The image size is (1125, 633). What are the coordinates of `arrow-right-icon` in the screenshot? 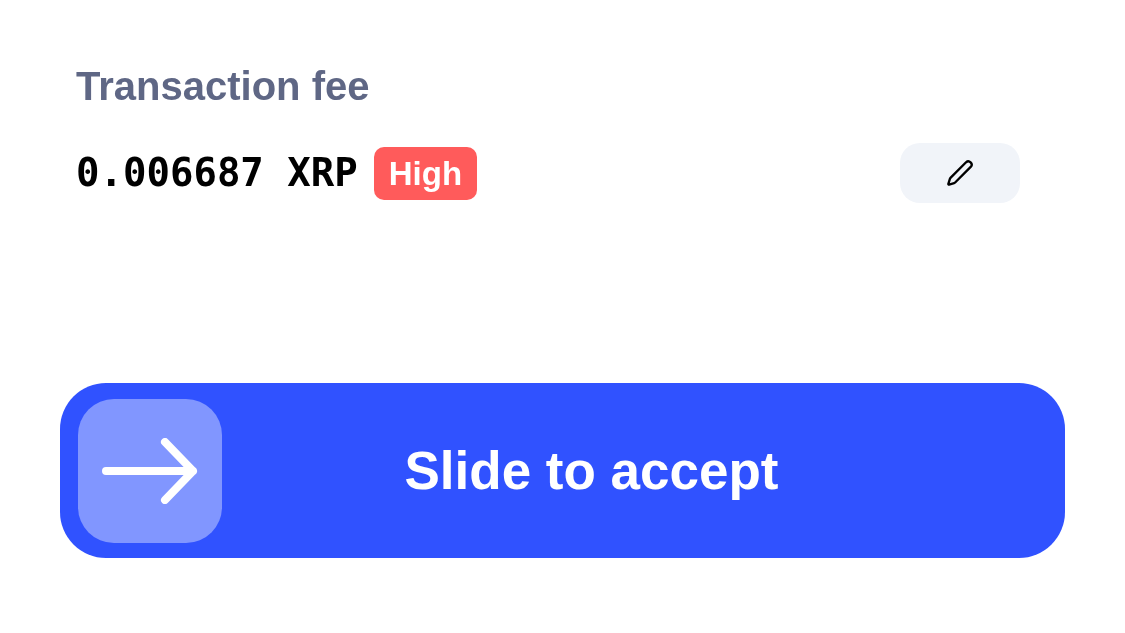 It's located at (150, 471).